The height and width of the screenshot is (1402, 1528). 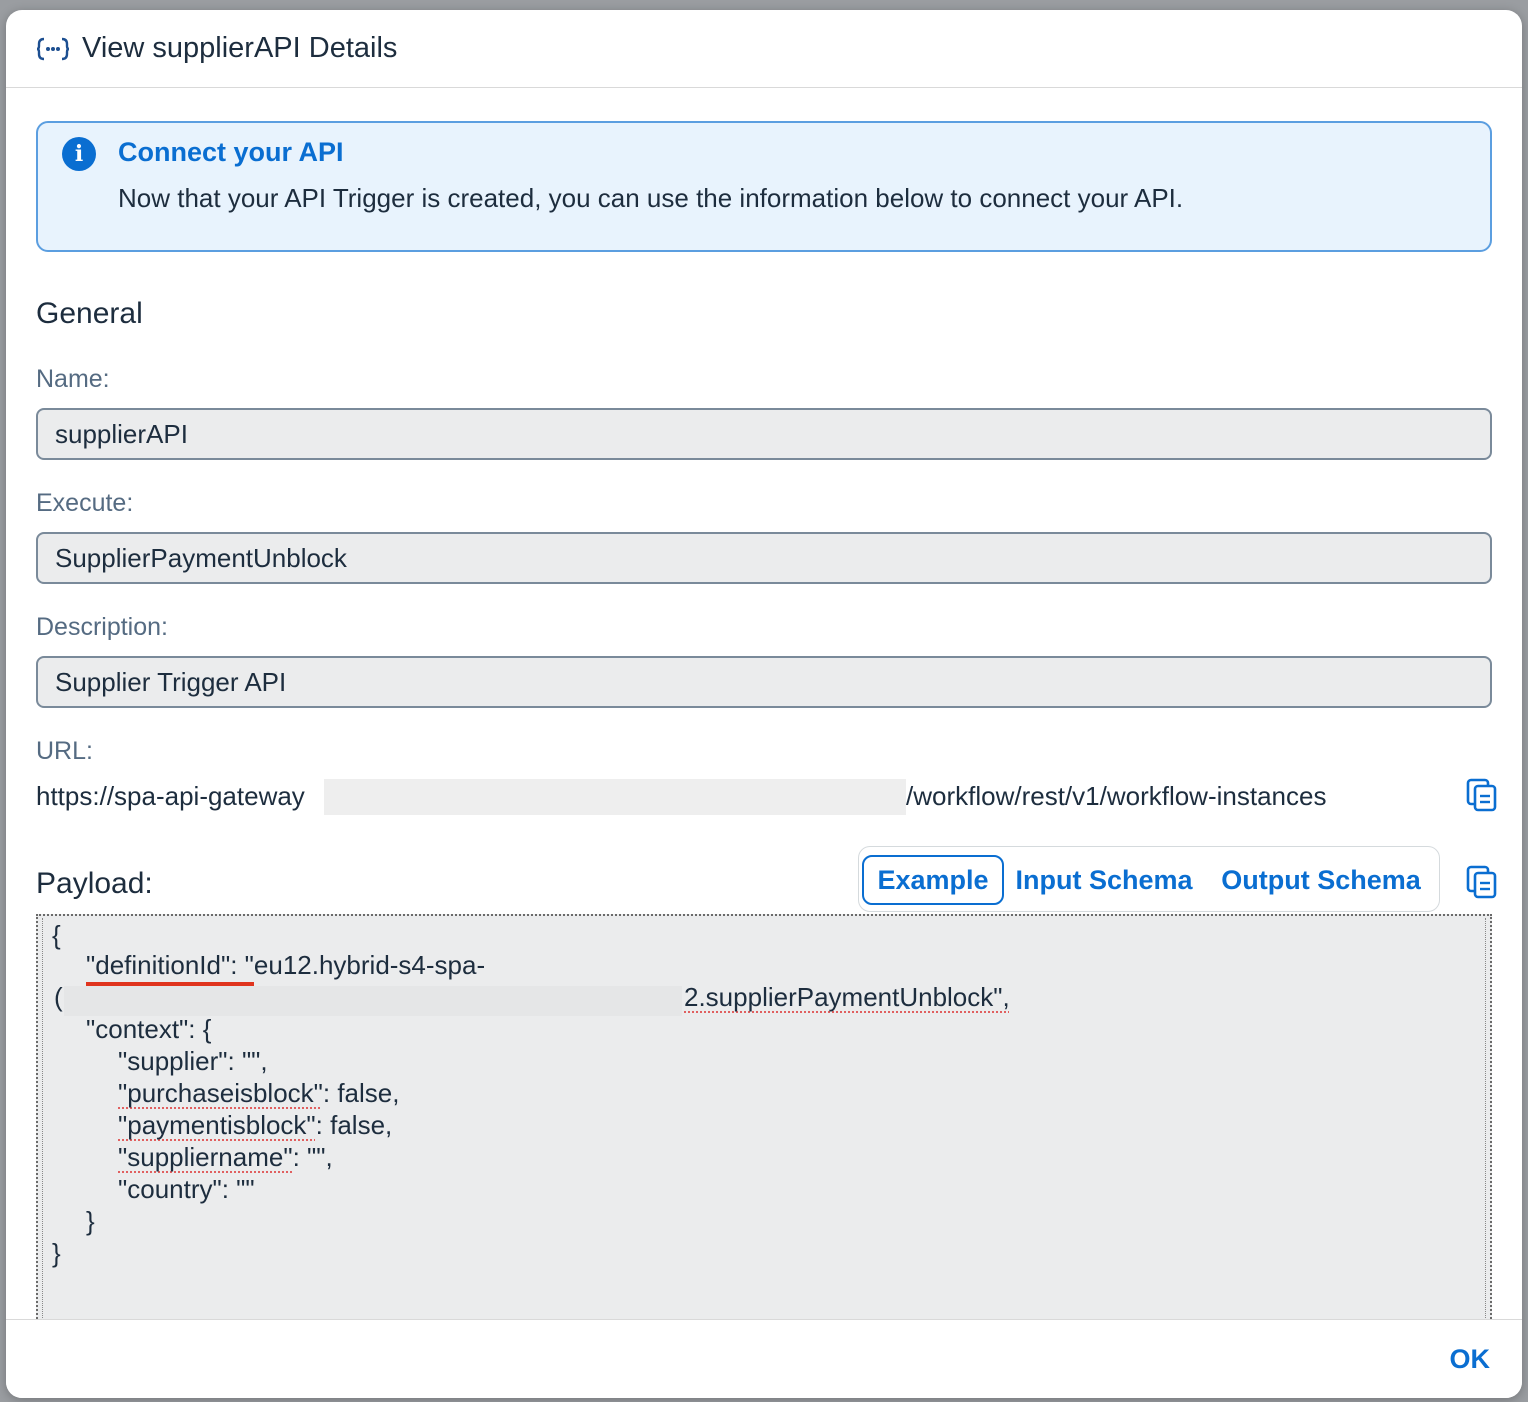 I want to click on code-line: "definitionId": "eu12.hybrid-s4-spa-, so click(x=285, y=965).